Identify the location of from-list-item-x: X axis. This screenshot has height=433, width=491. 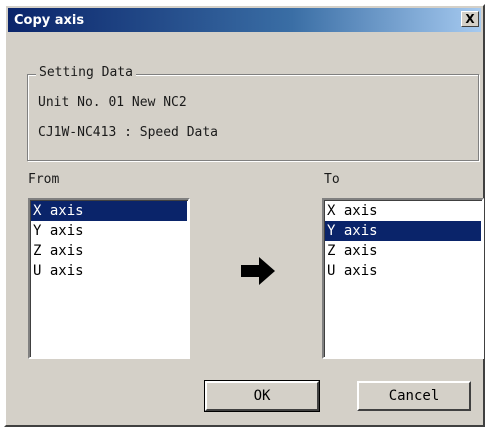
(109, 211).